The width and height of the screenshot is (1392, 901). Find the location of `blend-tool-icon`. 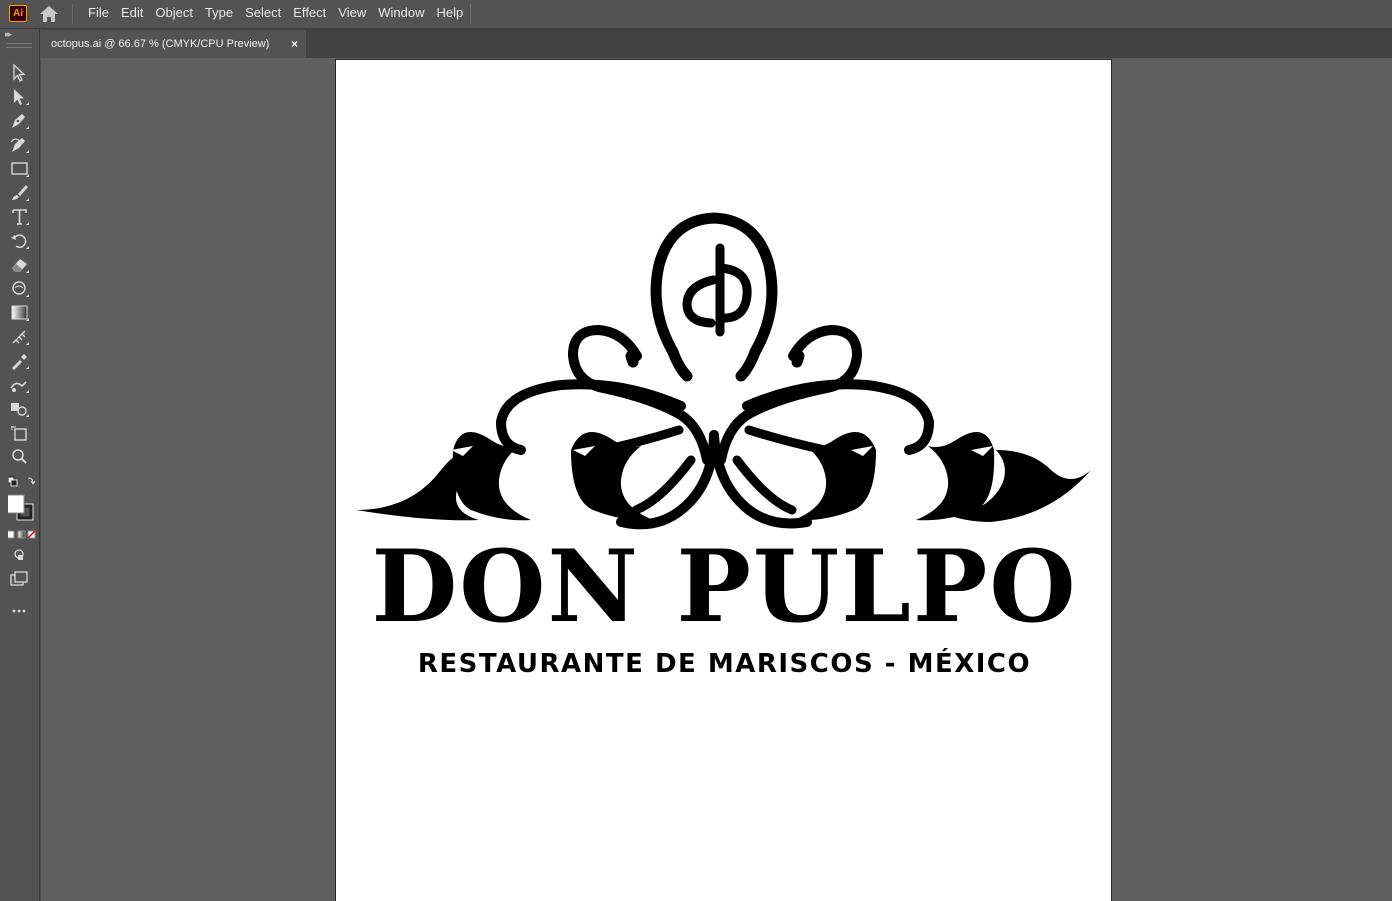

blend-tool-icon is located at coordinates (20, 385).